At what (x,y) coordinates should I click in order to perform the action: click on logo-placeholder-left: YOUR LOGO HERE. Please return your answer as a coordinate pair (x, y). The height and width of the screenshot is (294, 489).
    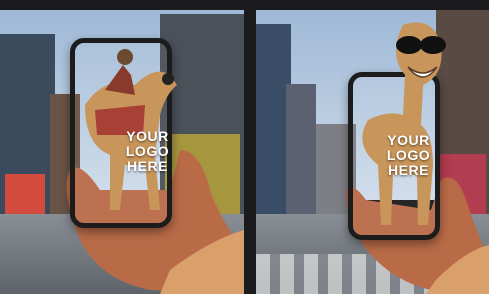
    Looking at the image, I should click on (147, 151).